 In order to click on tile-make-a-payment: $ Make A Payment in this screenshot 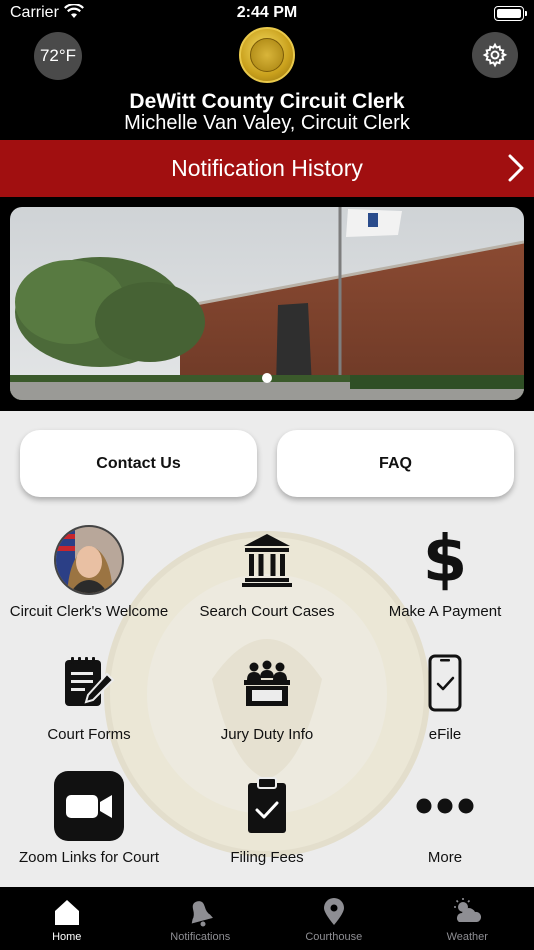, I will do `click(445, 583)`.